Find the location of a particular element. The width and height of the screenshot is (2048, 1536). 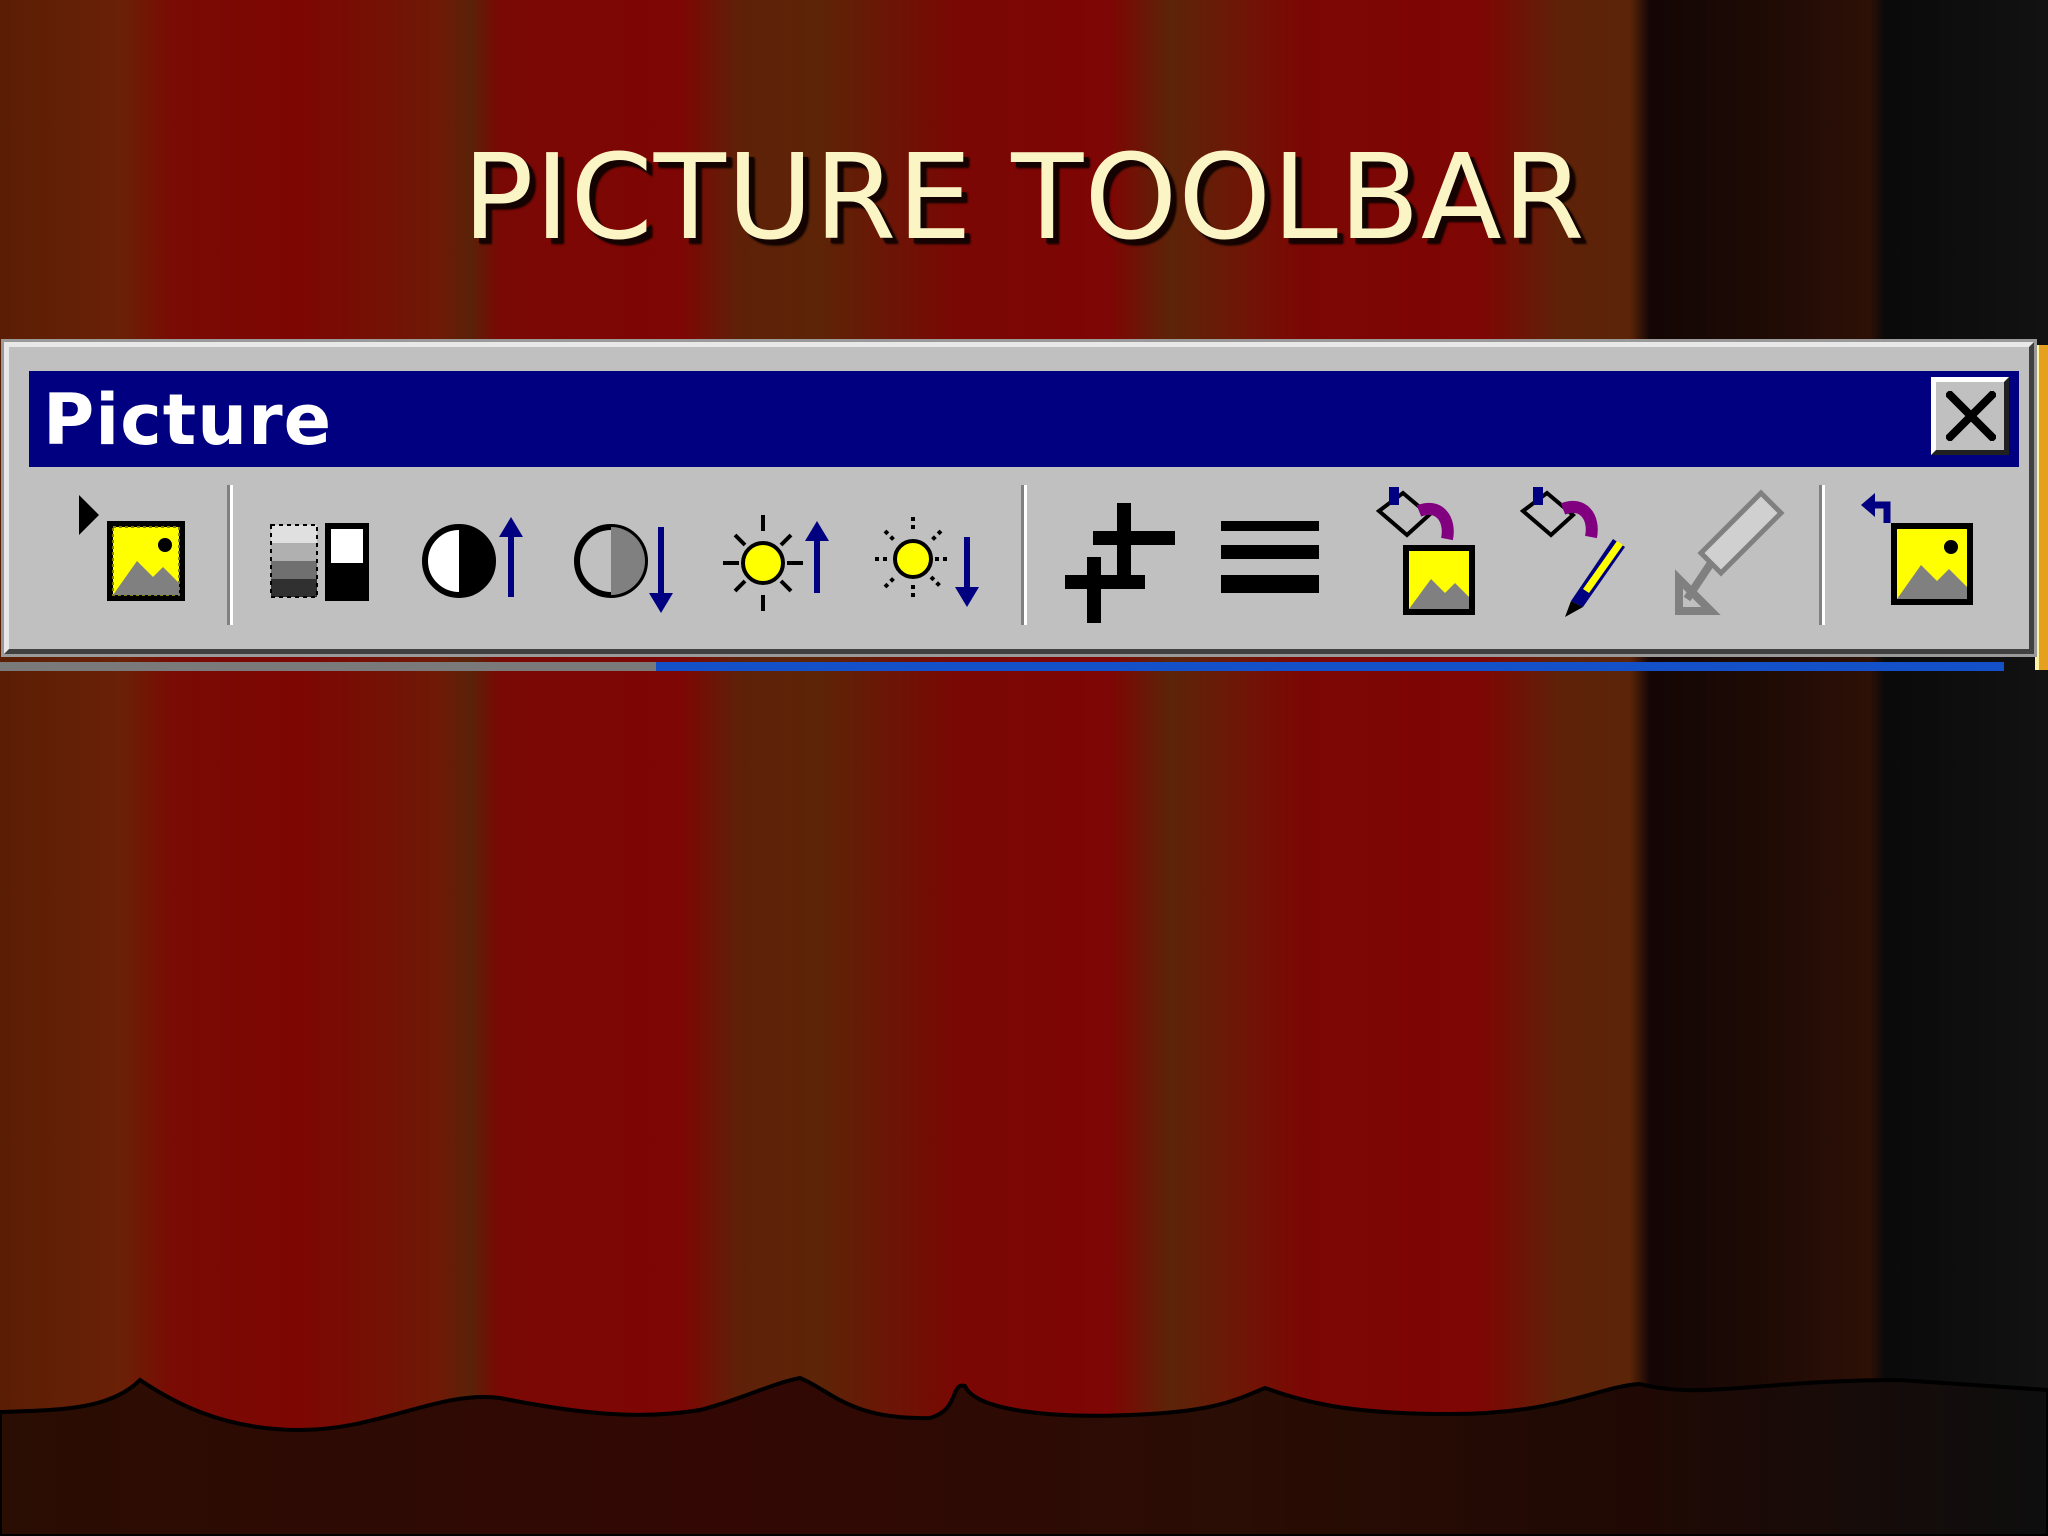

crop-button is located at coordinates (1119, 553).